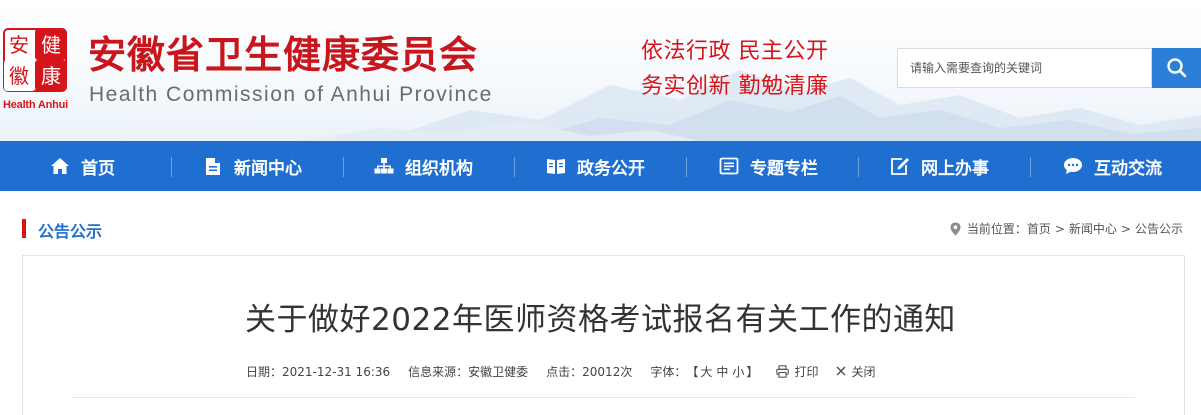 Image resolution: width=1201 pixels, height=415 pixels. What do you see at coordinates (213, 166) in the screenshot?
I see `document-icon` at bounding box center [213, 166].